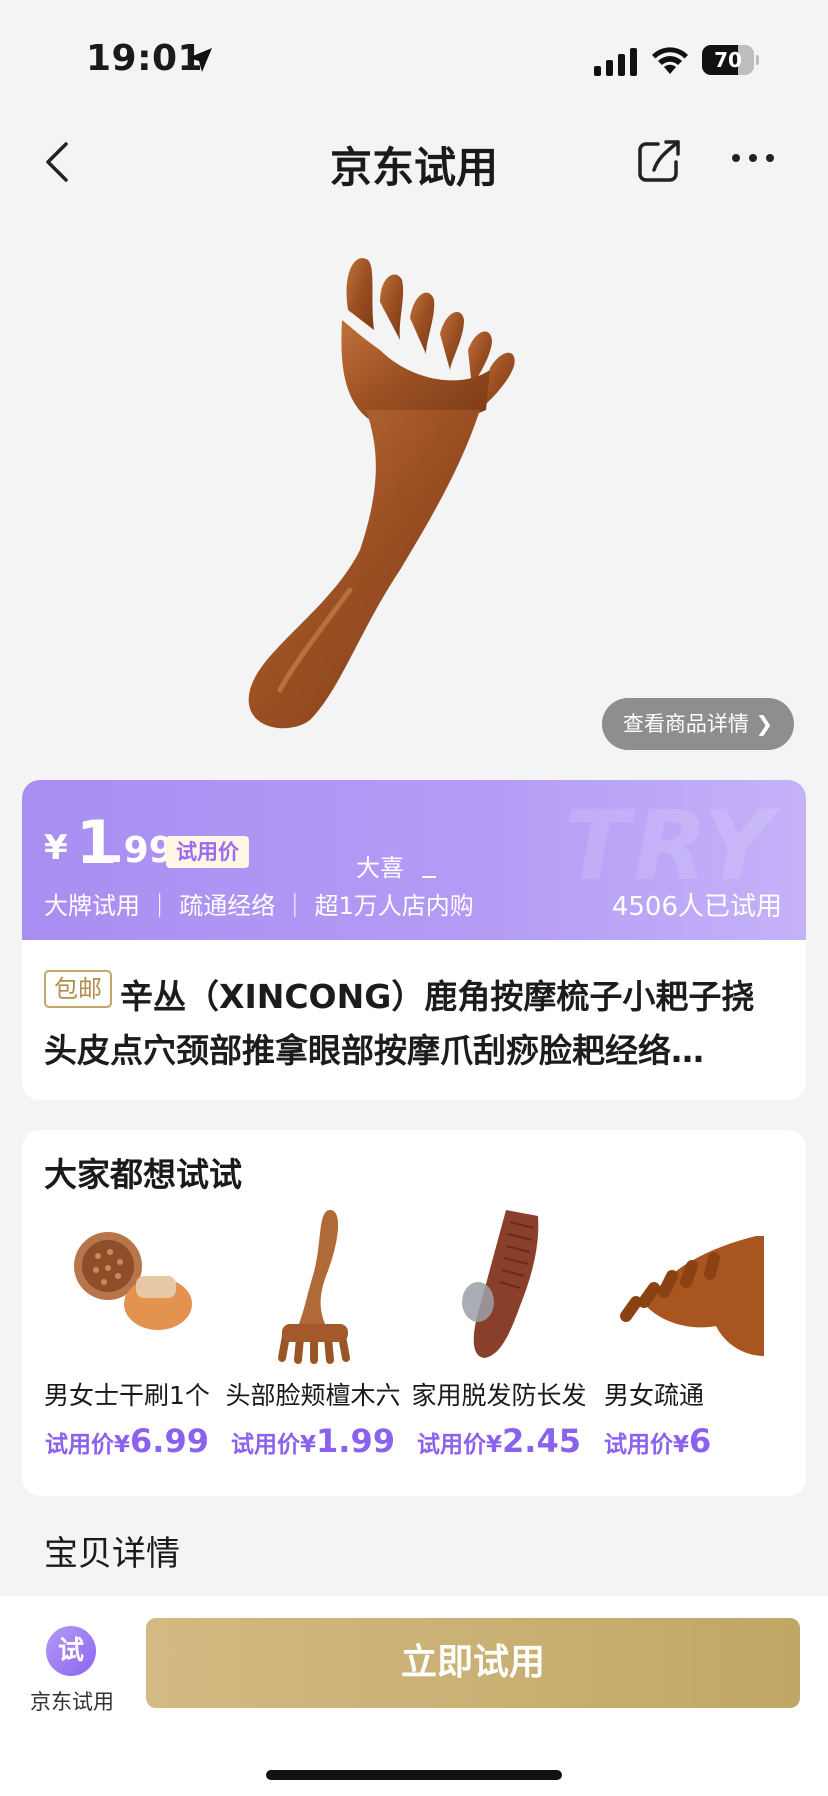 The image size is (828, 1796). What do you see at coordinates (380, 868) in the screenshot?
I see `promo-text: 大喜` at bounding box center [380, 868].